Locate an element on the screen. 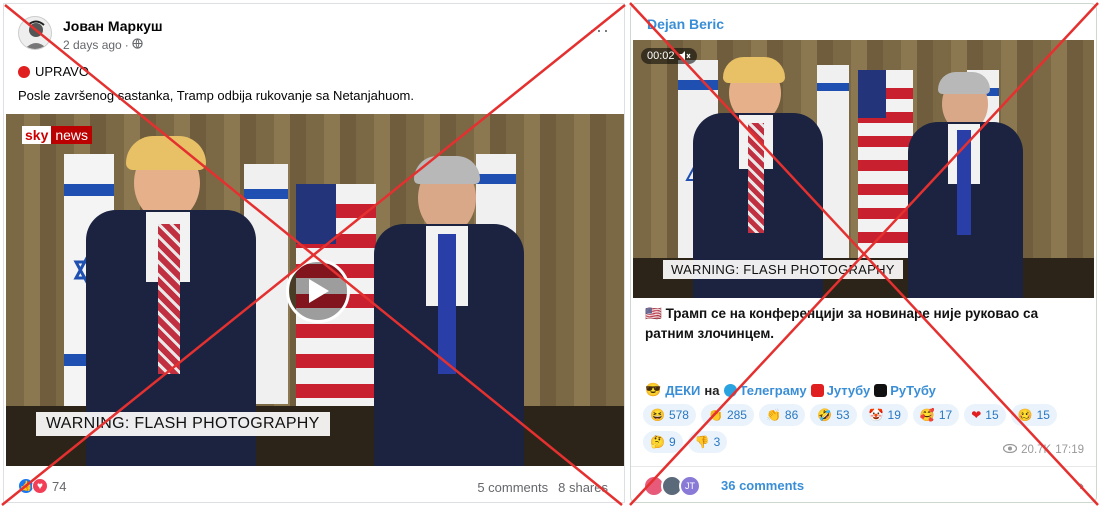 This screenshot has height=508, width=1100. love-icon: ♥ is located at coordinates (40, 486).